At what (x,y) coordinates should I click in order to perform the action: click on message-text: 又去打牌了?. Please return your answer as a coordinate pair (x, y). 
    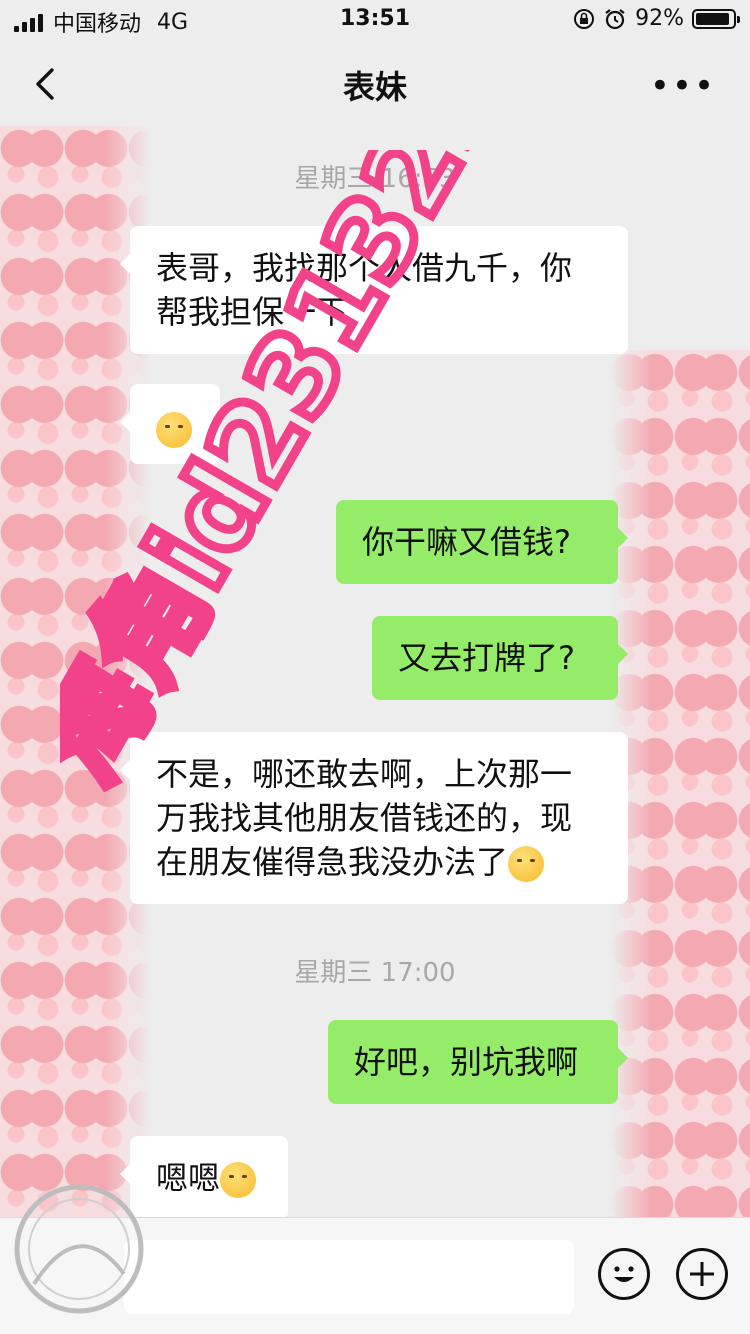
    Looking at the image, I should click on (486, 658).